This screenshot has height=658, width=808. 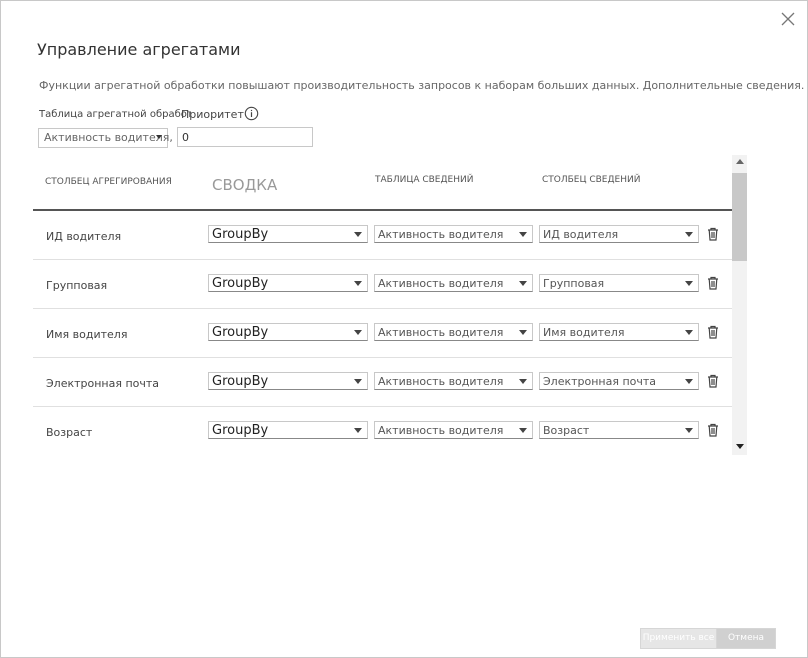 I want to click on scroll-down-icon, so click(x=740, y=446).